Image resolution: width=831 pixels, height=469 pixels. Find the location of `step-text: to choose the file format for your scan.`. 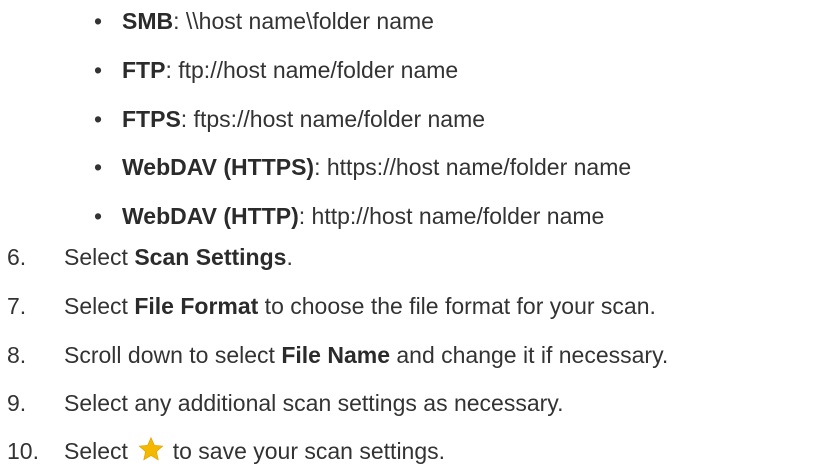

step-text: to choose the file format for your scan. is located at coordinates (457, 306).